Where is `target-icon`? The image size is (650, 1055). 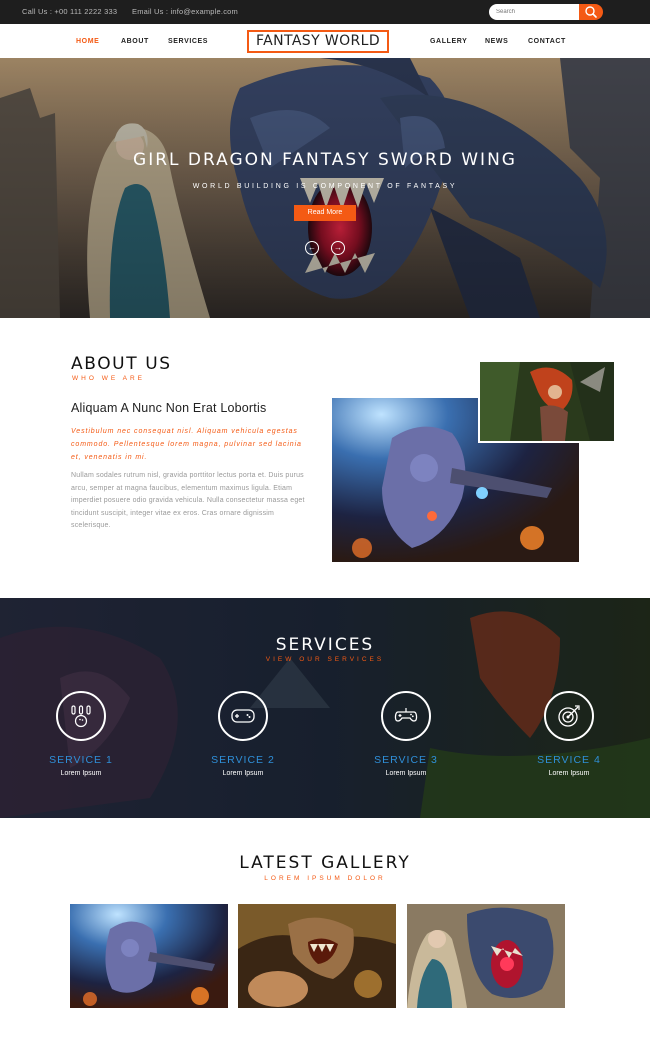
target-icon is located at coordinates (569, 716).